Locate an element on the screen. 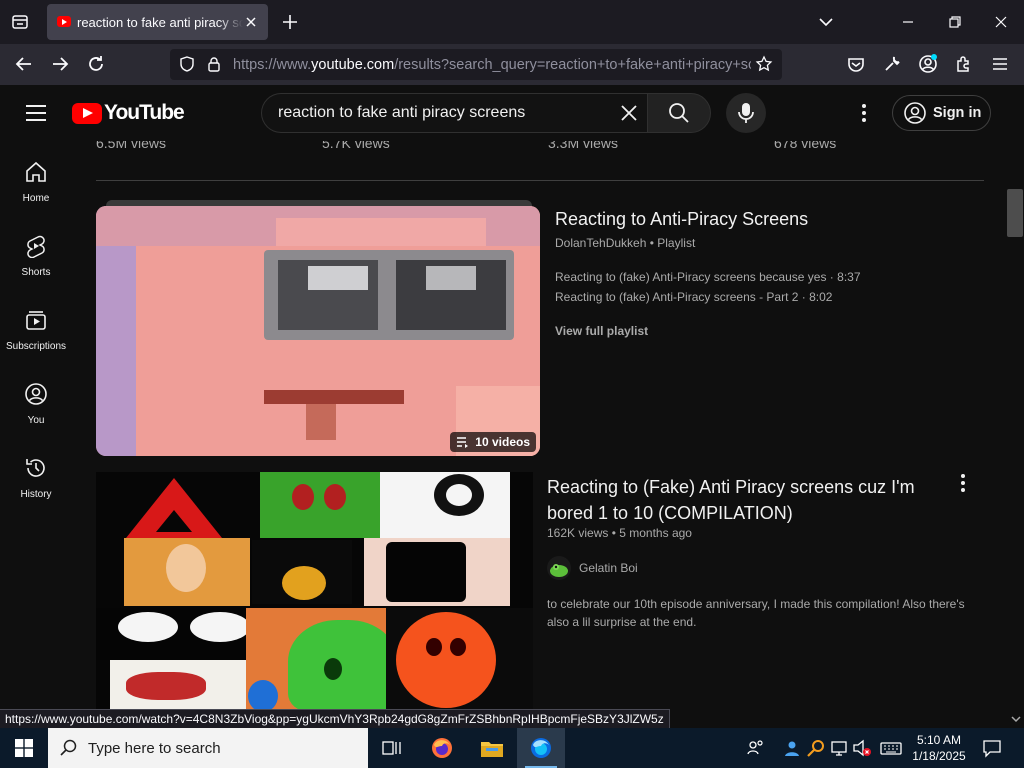 The image size is (1024, 768). youtube-wordmark: YouTube is located at coordinates (144, 112).